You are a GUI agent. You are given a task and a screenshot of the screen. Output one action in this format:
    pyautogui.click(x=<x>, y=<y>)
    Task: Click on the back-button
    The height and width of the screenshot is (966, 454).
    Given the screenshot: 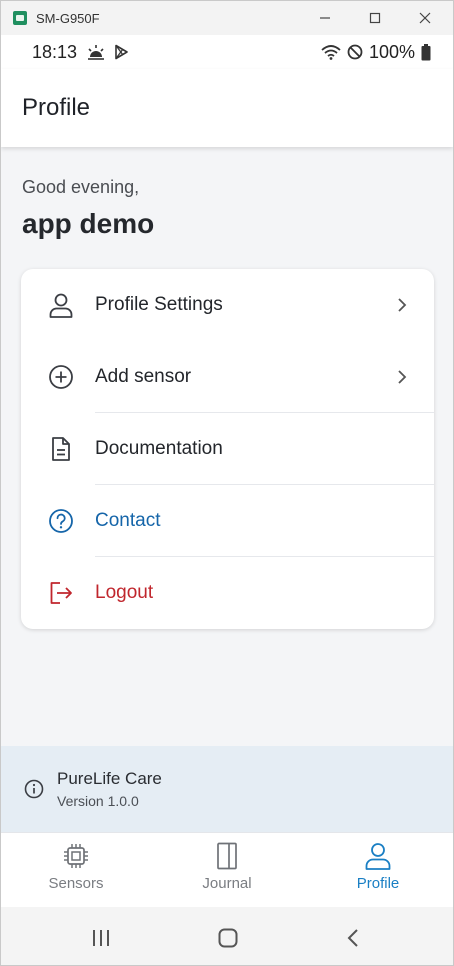 What is the action you would take?
    pyautogui.click(x=354, y=938)
    